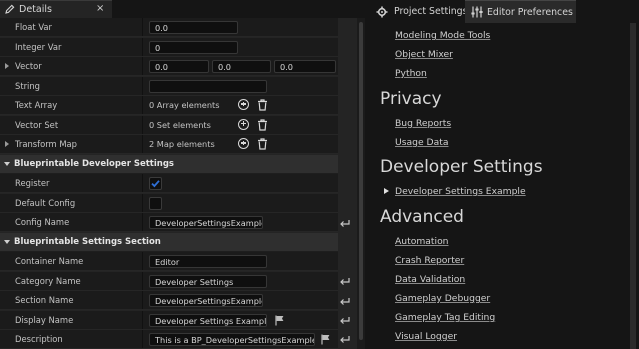 The height and width of the screenshot is (349, 639). I want to click on property-row-default-config: Default Config, so click(169, 203).